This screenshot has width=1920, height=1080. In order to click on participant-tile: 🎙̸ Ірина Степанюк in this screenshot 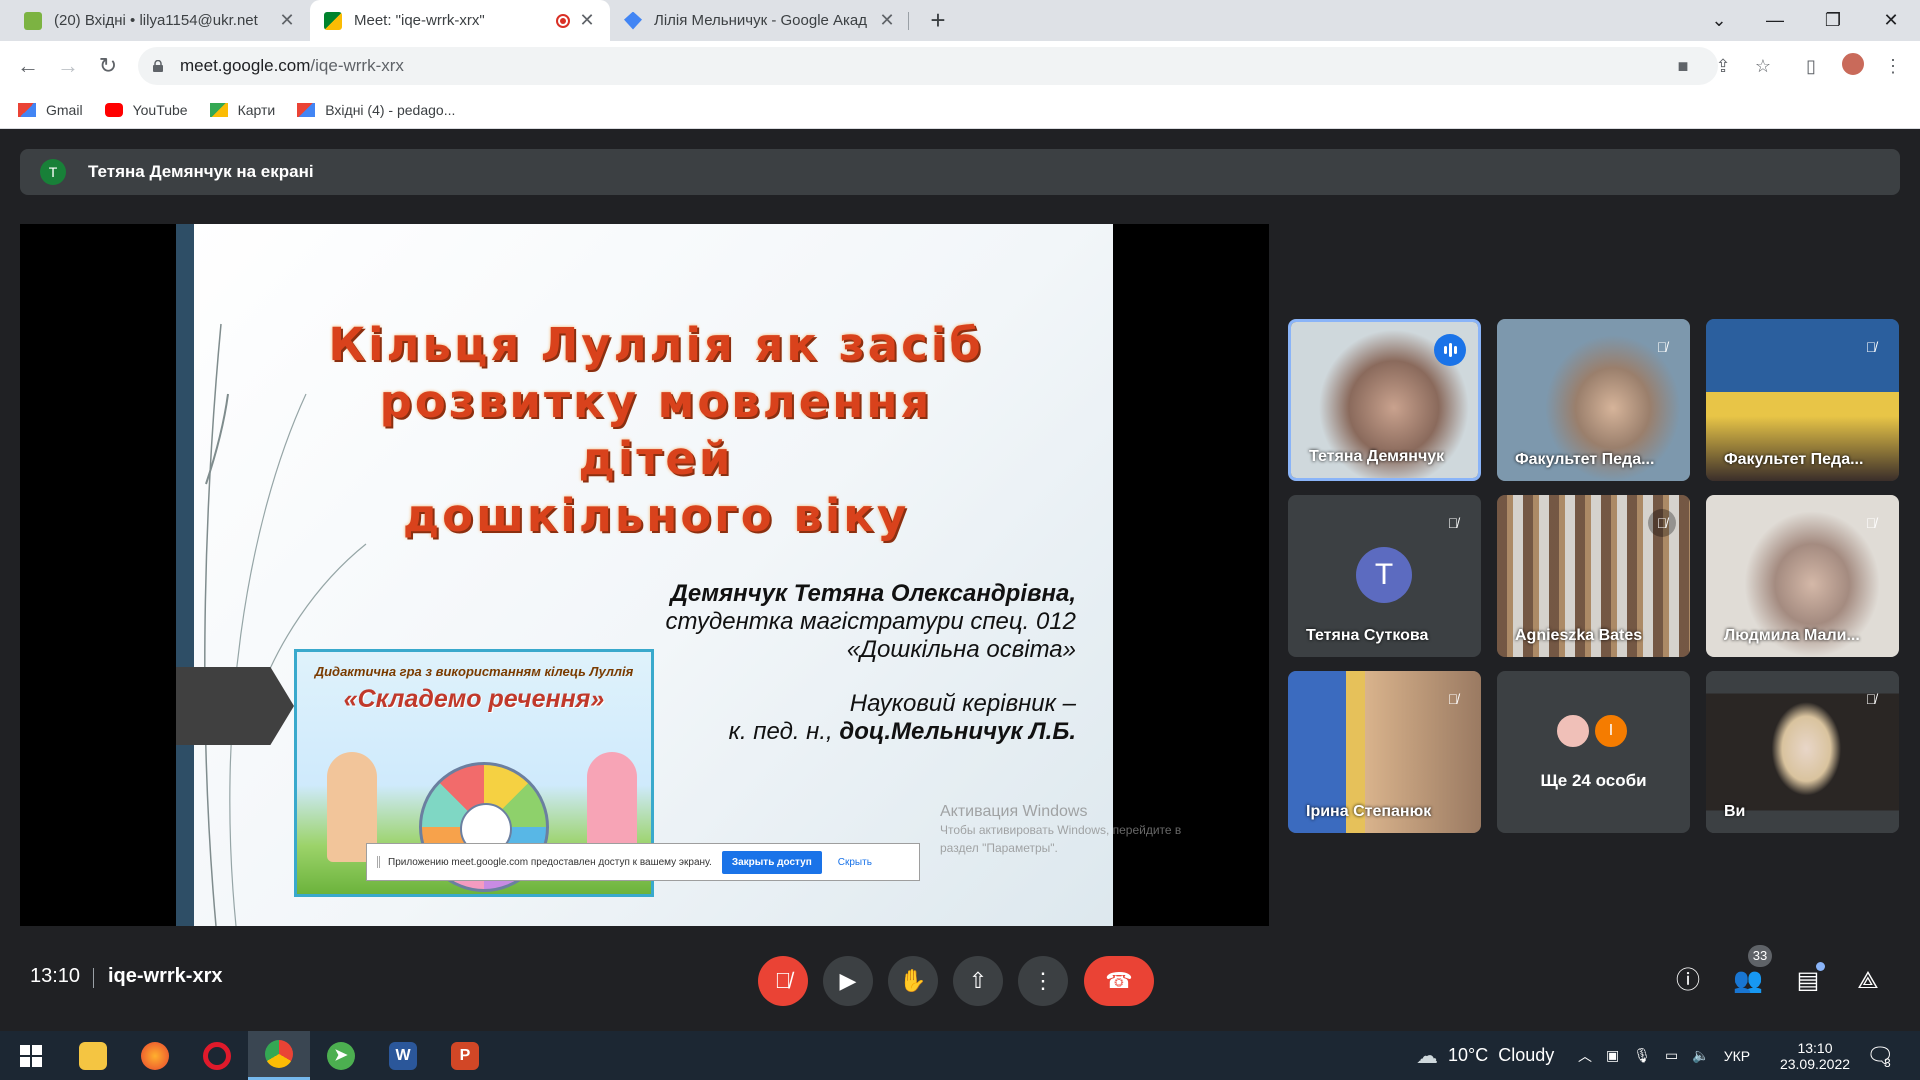, I will do `click(1384, 752)`.